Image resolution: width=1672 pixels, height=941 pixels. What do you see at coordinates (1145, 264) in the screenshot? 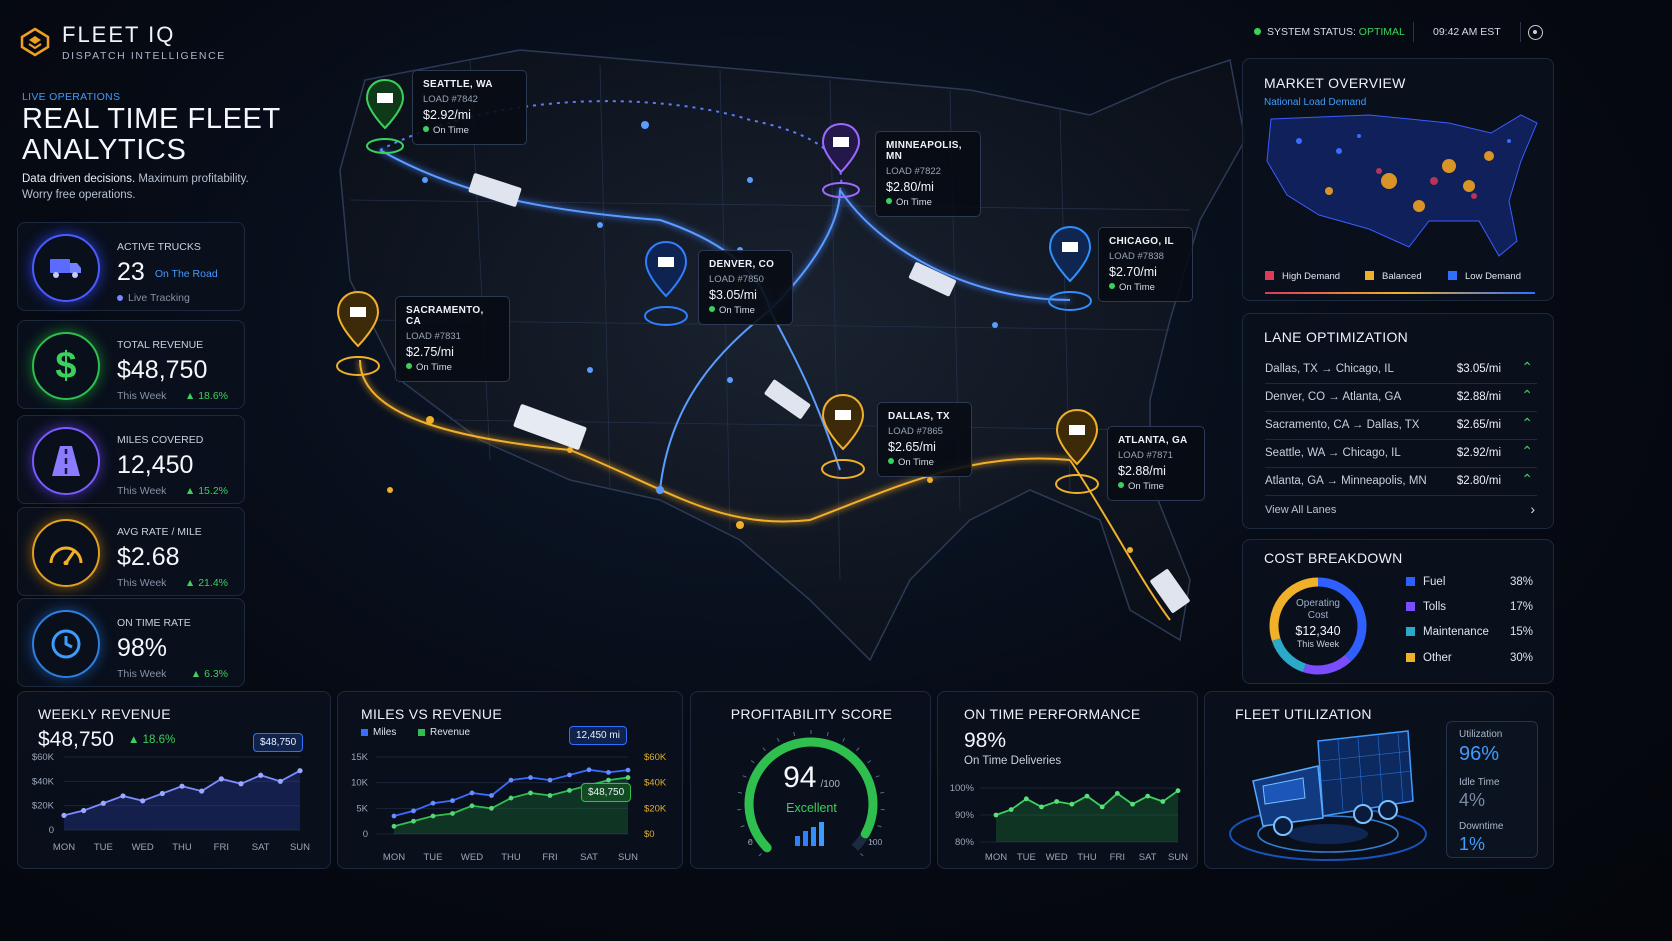
I see `map-card-chicago: CHICAGO, IL LOAD #7838 $2.70/mi On Time` at bounding box center [1145, 264].